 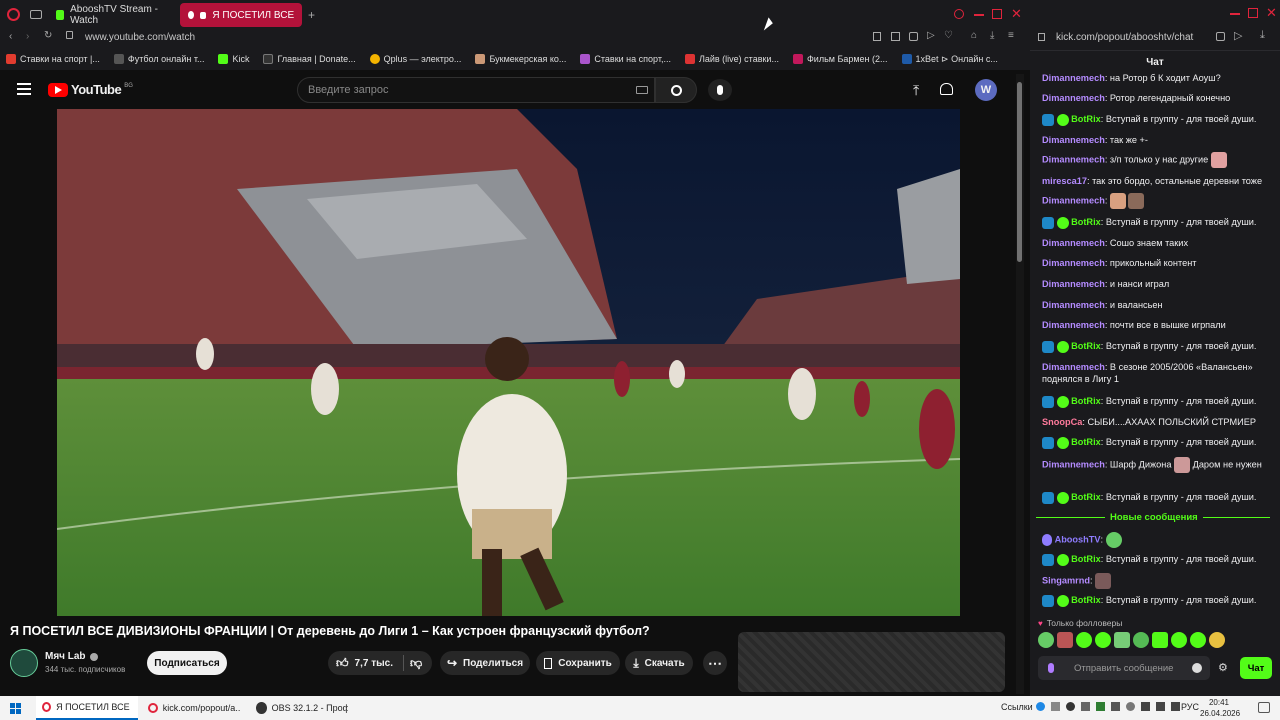 I want to click on obs-tray-icon, so click(x=1070, y=706).